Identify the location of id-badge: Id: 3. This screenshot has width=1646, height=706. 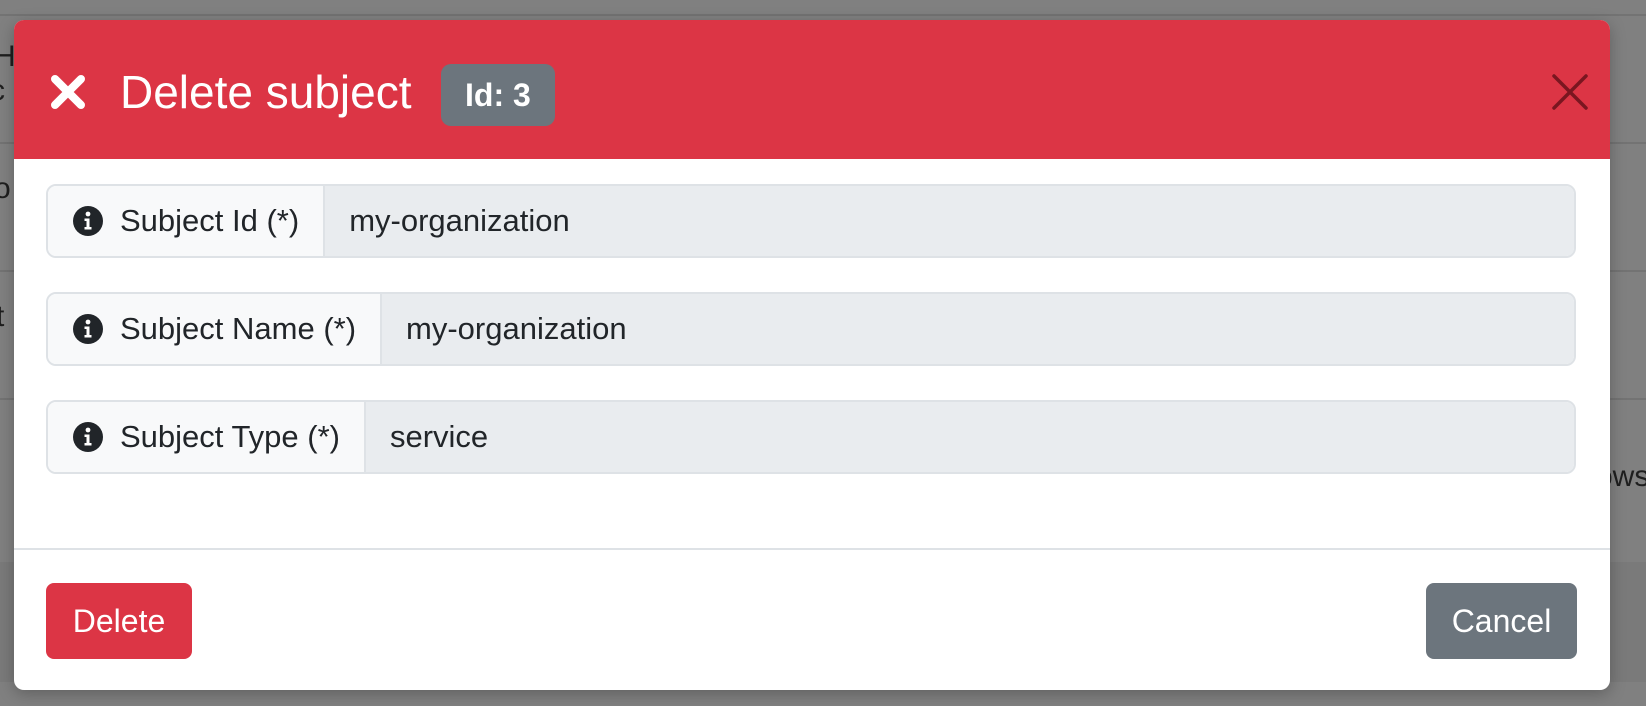
(498, 95).